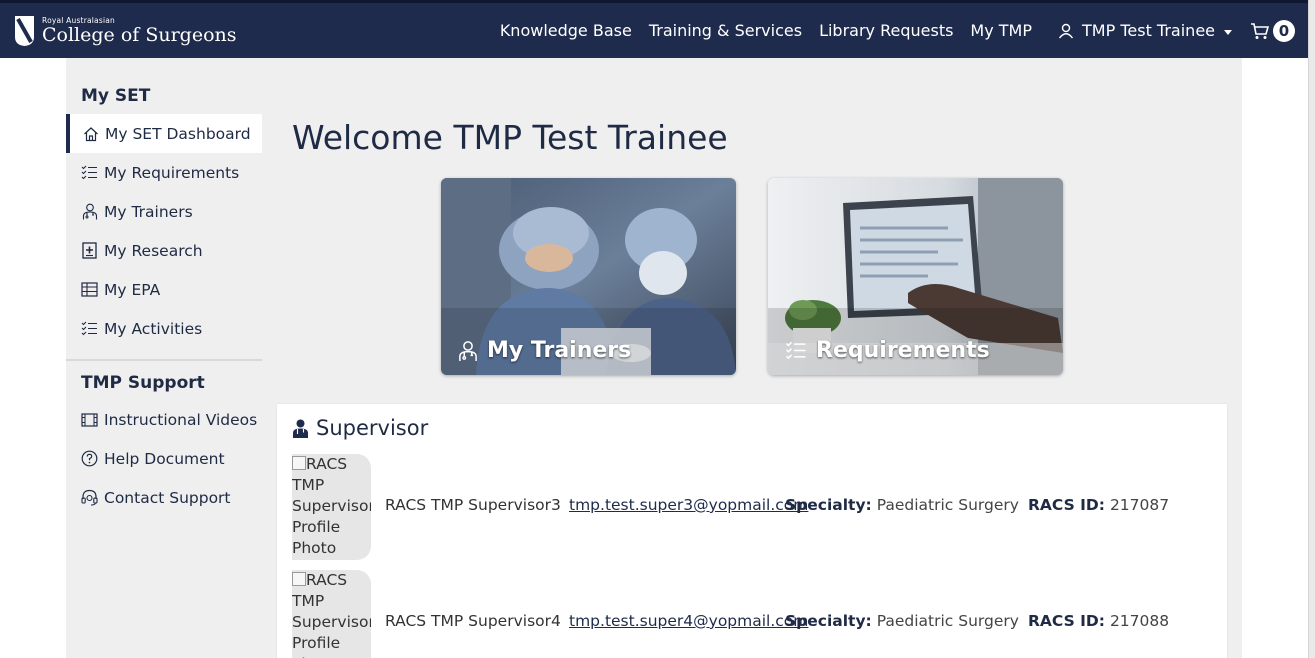 This screenshot has height=658, width=1315. Describe the element at coordinates (903, 350) in the screenshot. I see `tile-label-text: Requirements` at that location.